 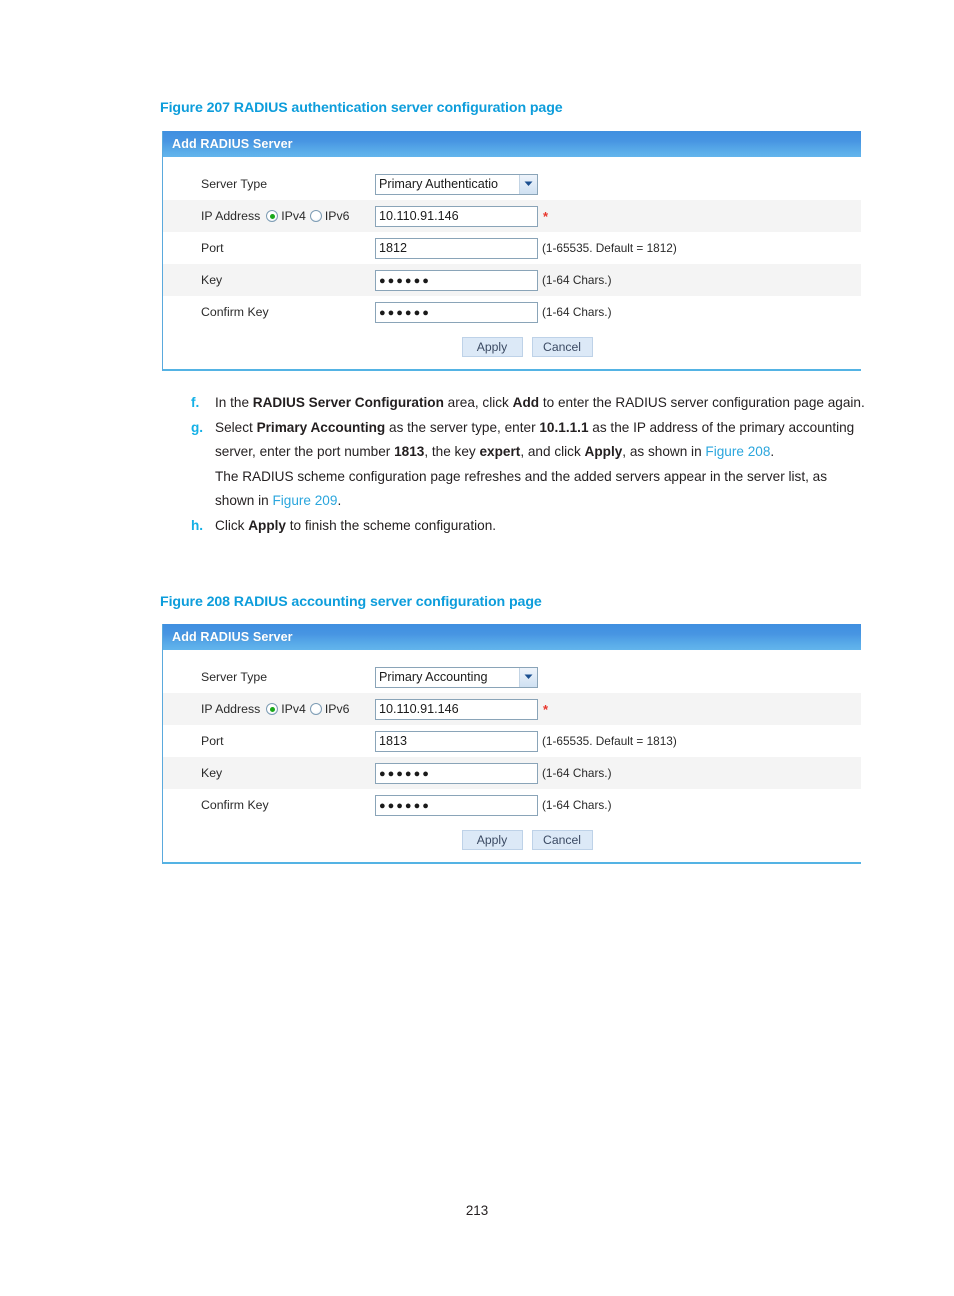 I want to click on required-marker-ip-acct: *, so click(x=546, y=709).